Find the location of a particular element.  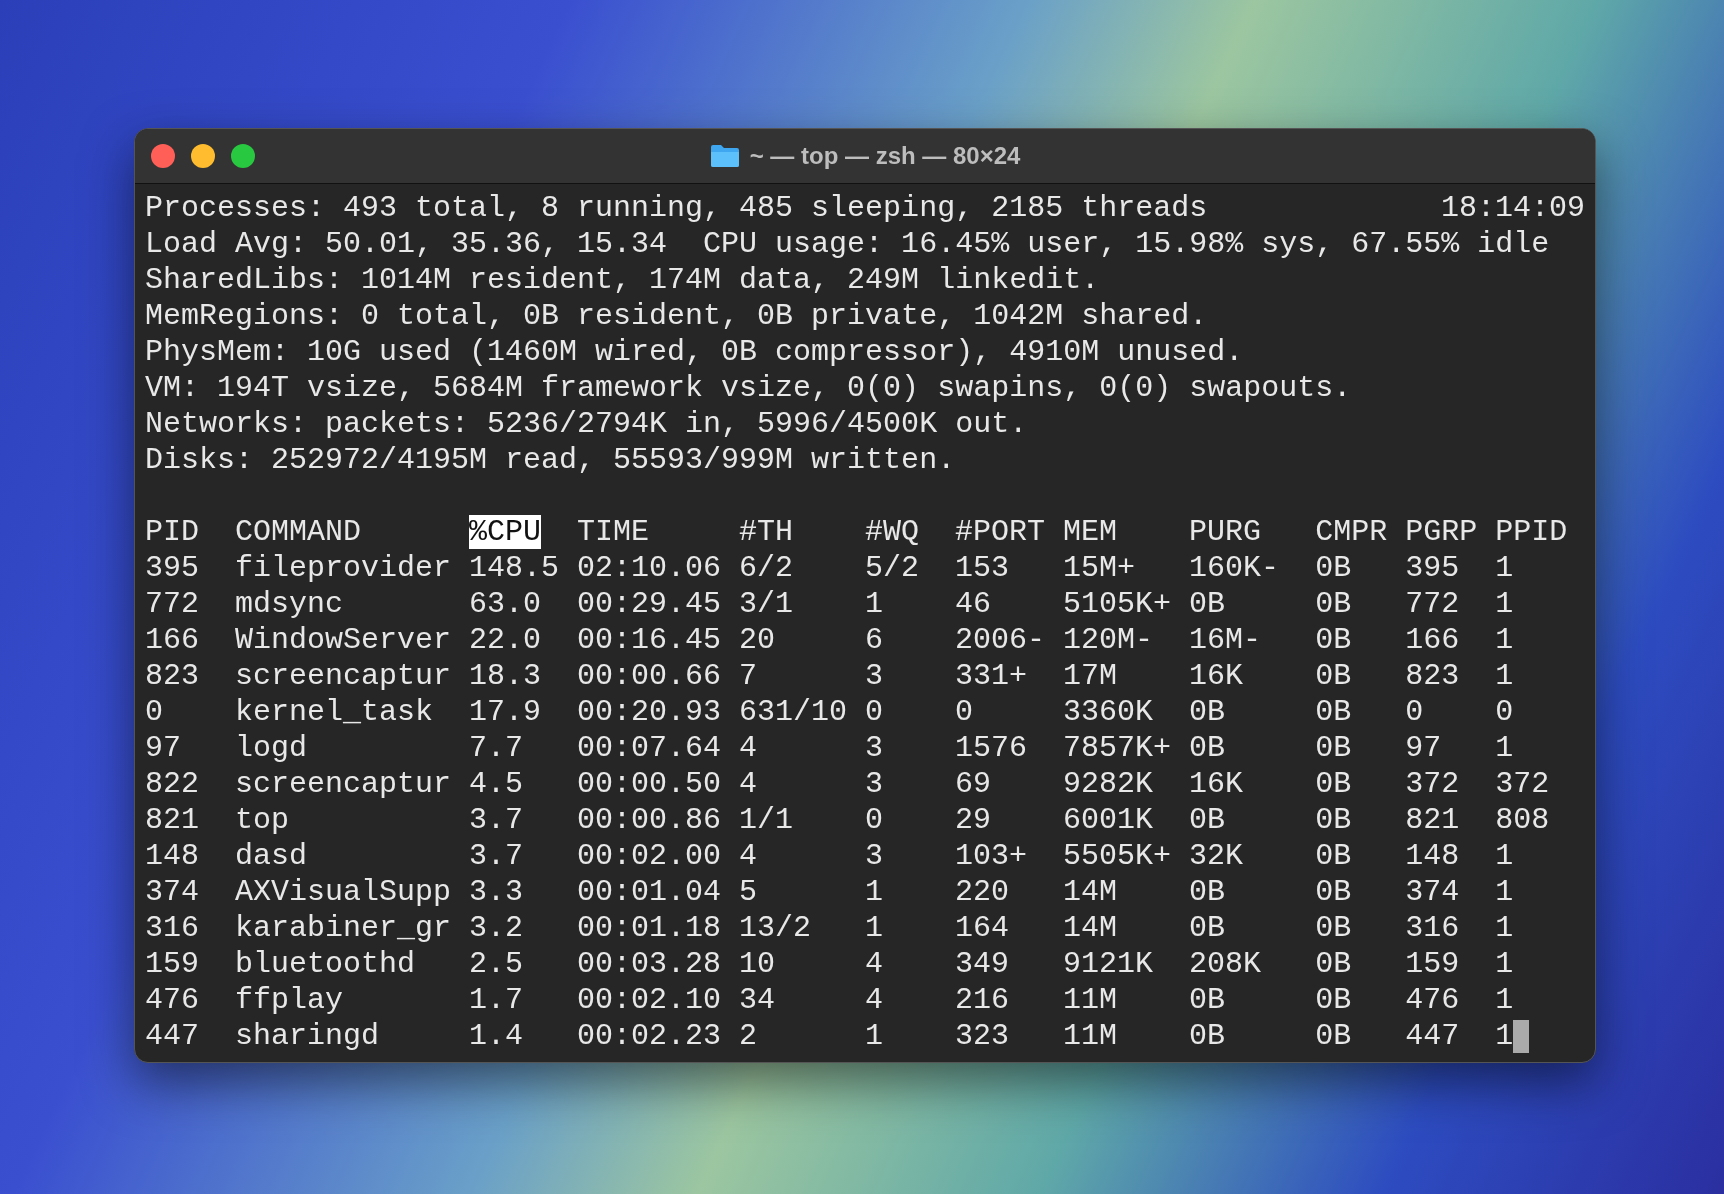

column-header: COMMAND is located at coordinates (298, 532).